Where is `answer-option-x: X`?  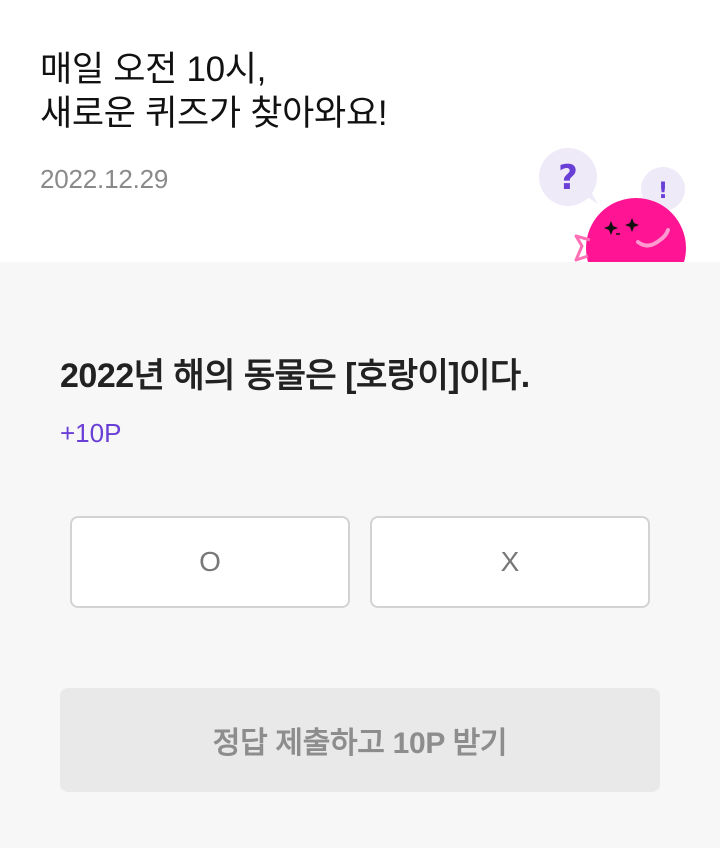 answer-option-x: X is located at coordinates (510, 562).